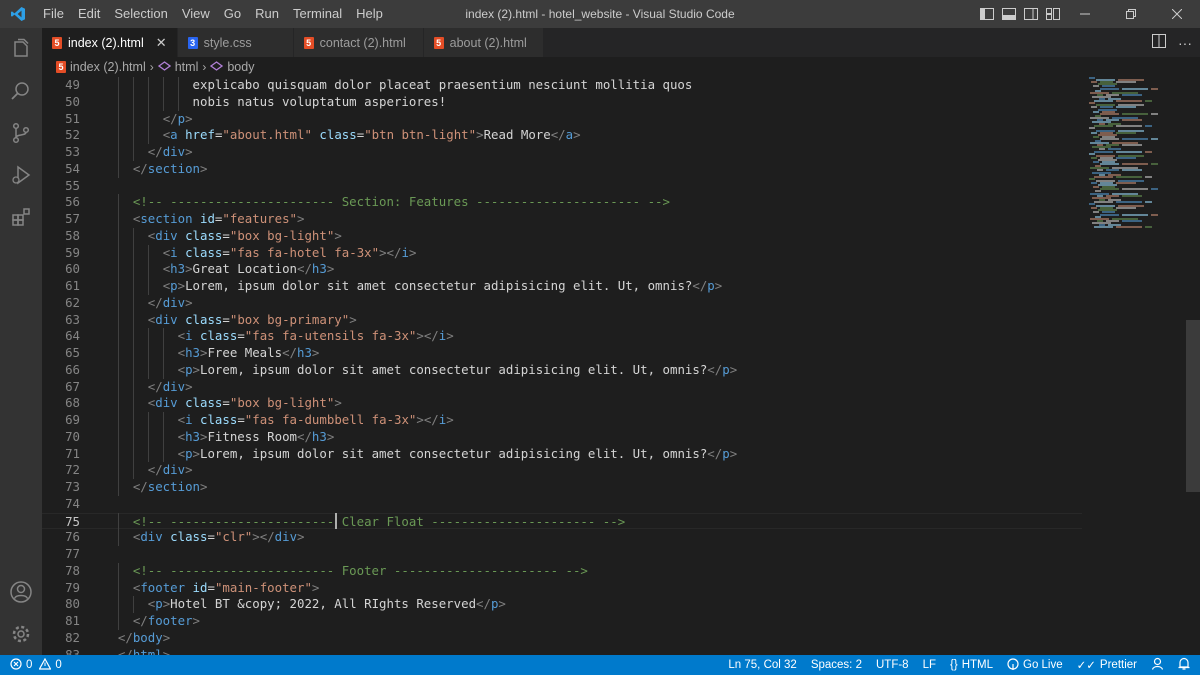 This screenshot has height=675, width=1200. What do you see at coordinates (72, 503) in the screenshot?
I see `line-number: 74` at bounding box center [72, 503].